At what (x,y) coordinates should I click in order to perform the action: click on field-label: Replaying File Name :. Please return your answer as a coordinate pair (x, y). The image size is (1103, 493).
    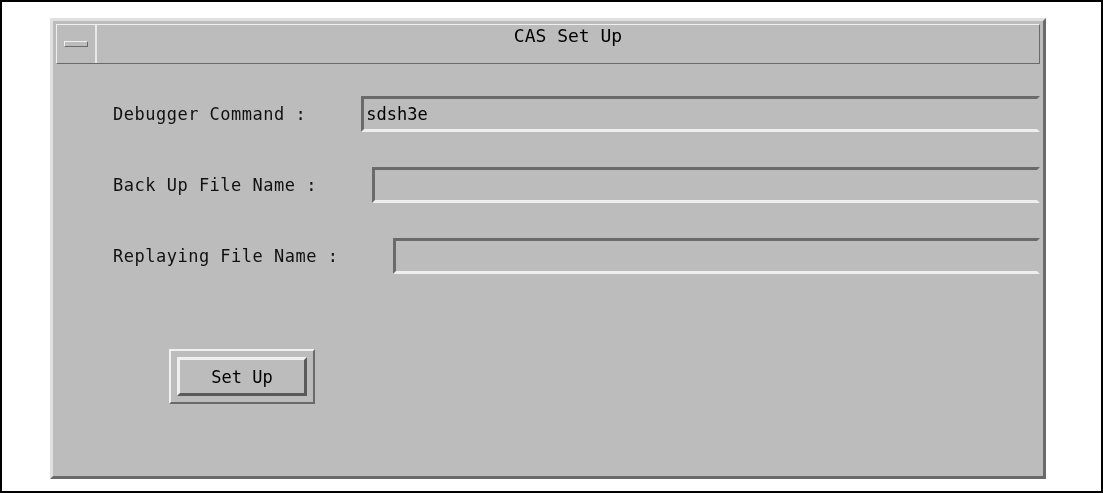
    Looking at the image, I should click on (226, 256).